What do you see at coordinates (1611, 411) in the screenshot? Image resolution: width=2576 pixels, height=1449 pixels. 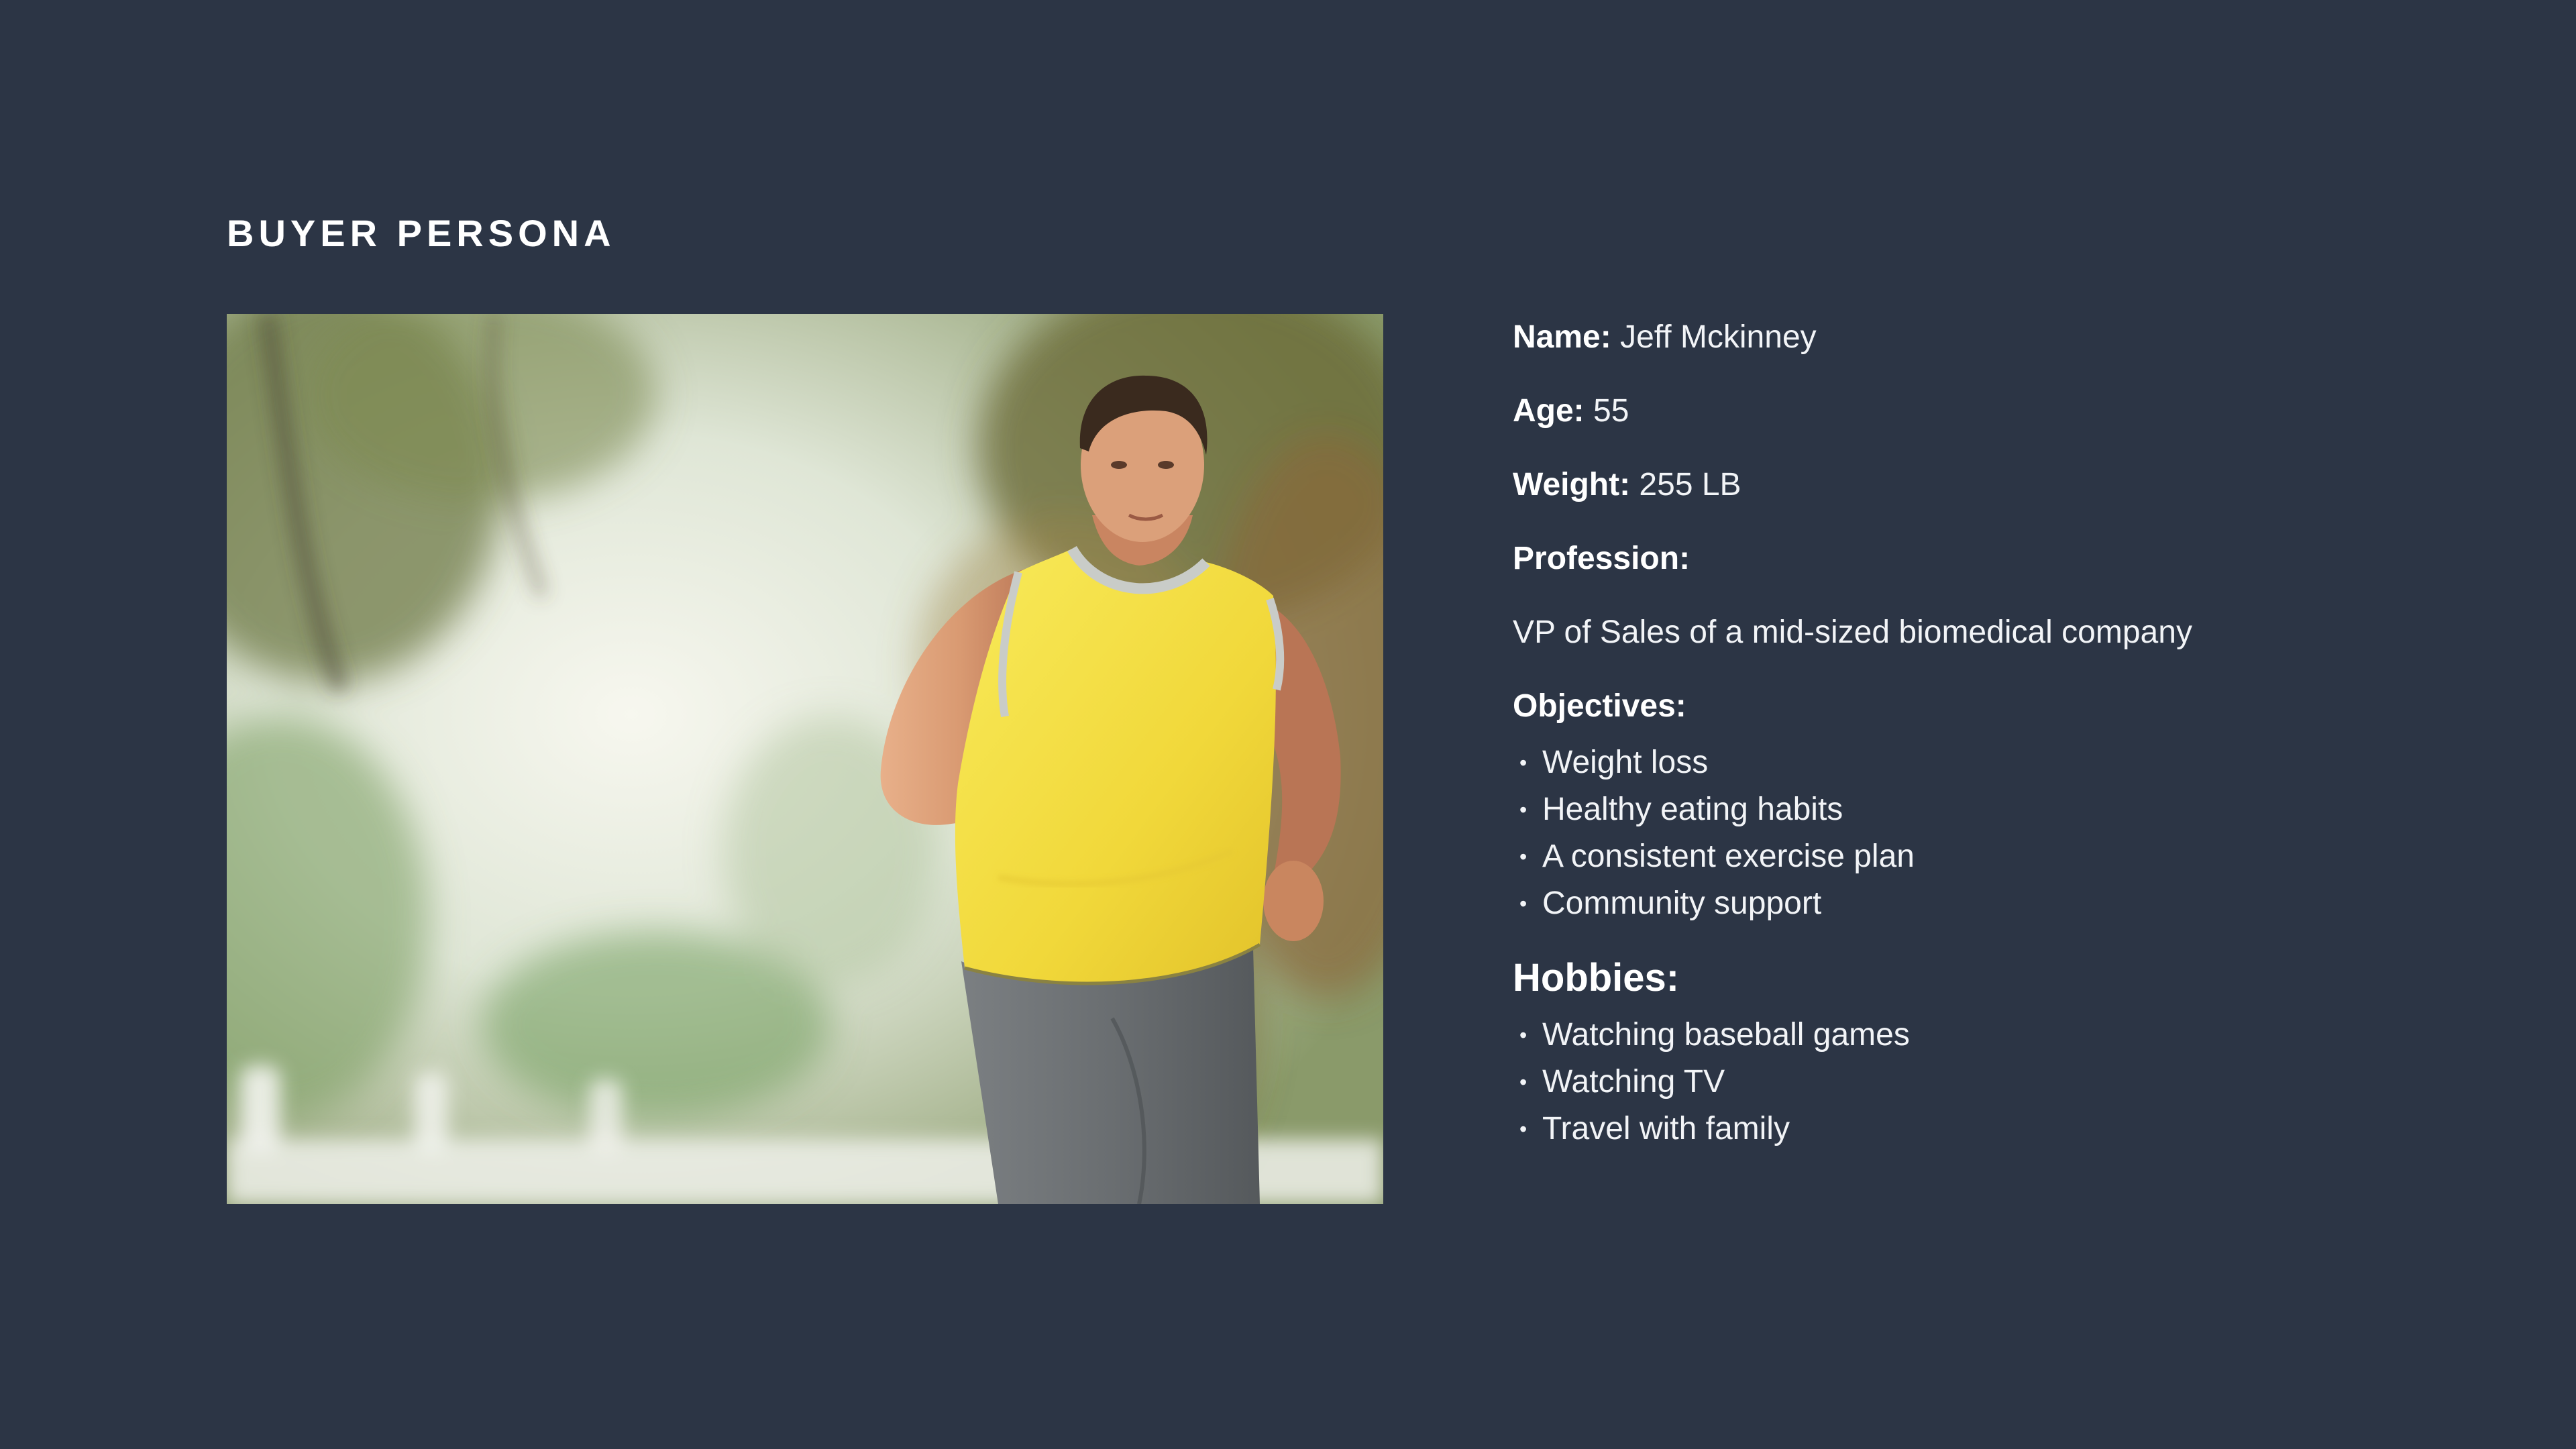 I see `age-value: 55` at bounding box center [1611, 411].